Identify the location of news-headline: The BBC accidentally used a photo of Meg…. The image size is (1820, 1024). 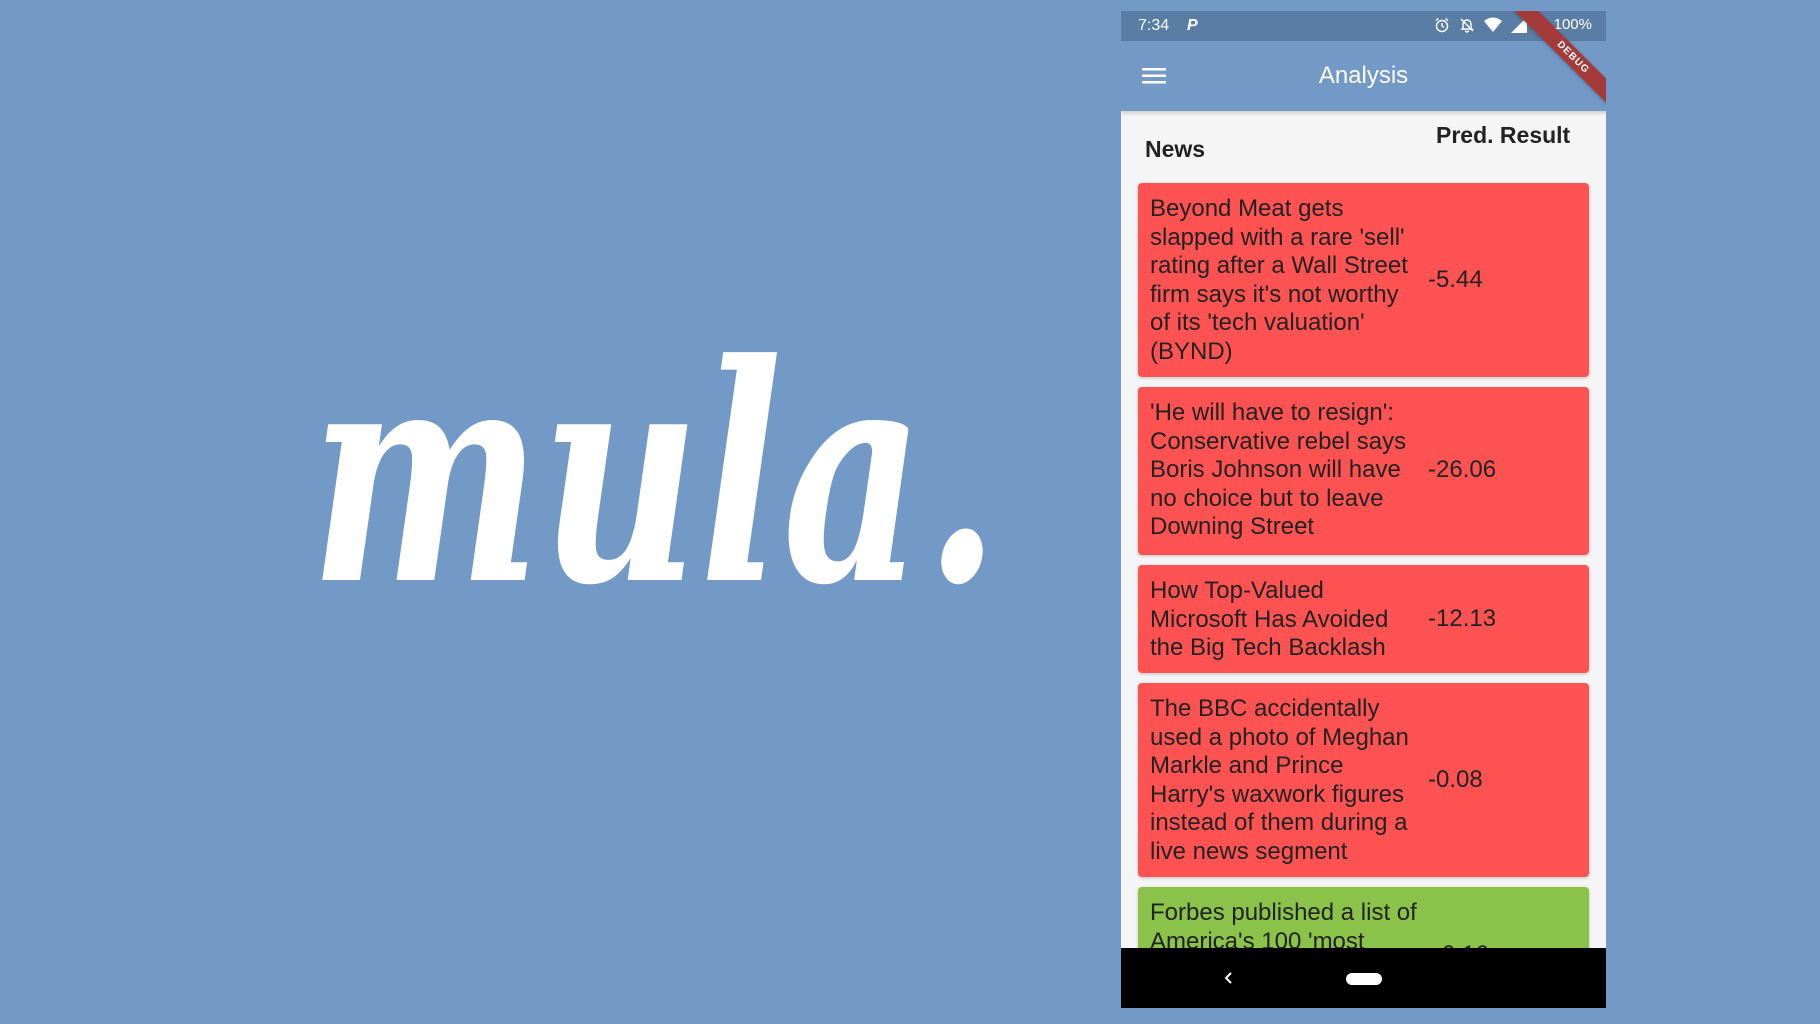
(1279, 780).